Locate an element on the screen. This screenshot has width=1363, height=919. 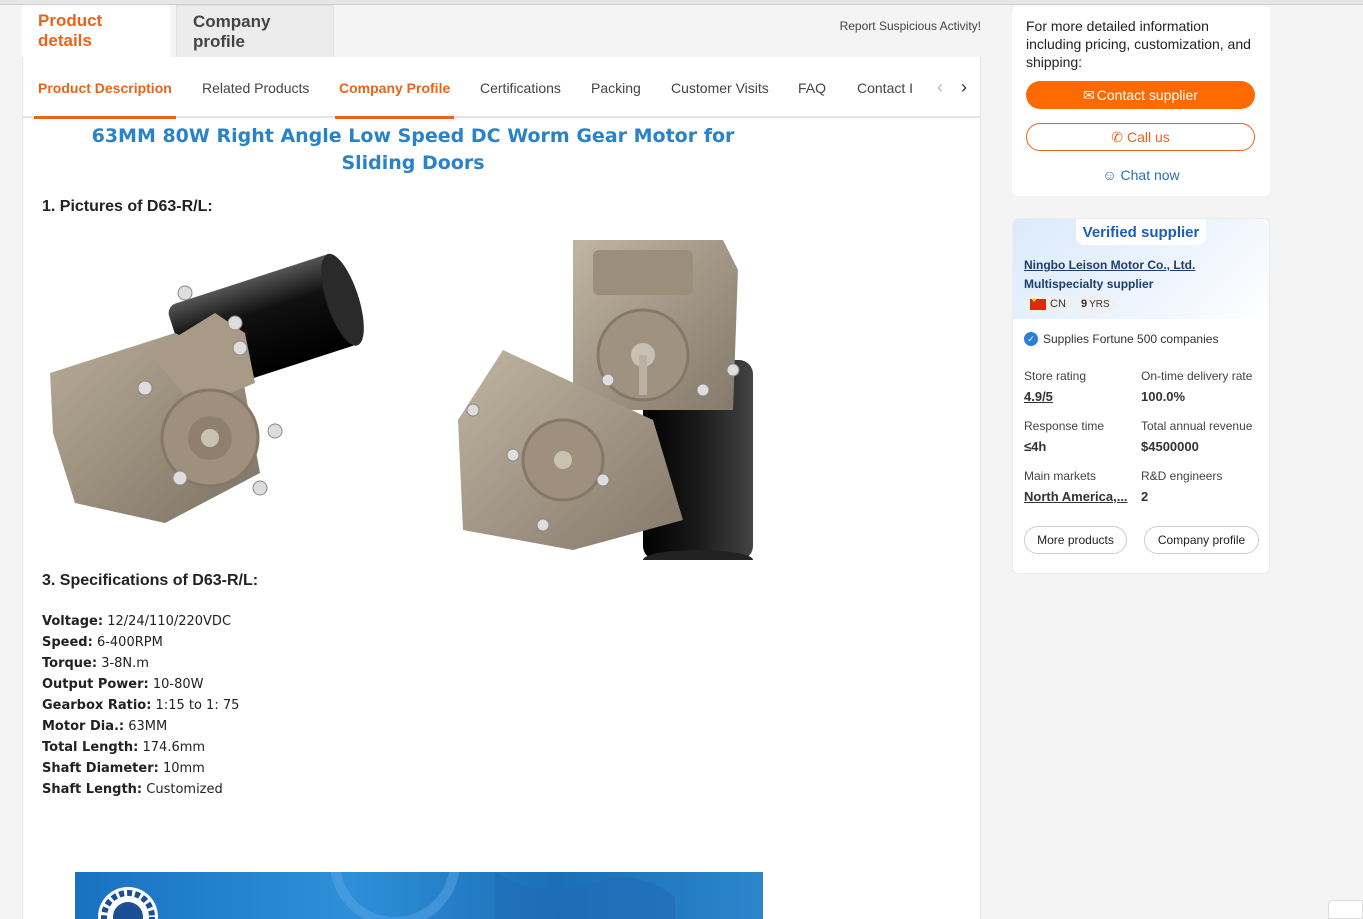
spec-row: Motor Dia.: 63MM is located at coordinates (140, 726).